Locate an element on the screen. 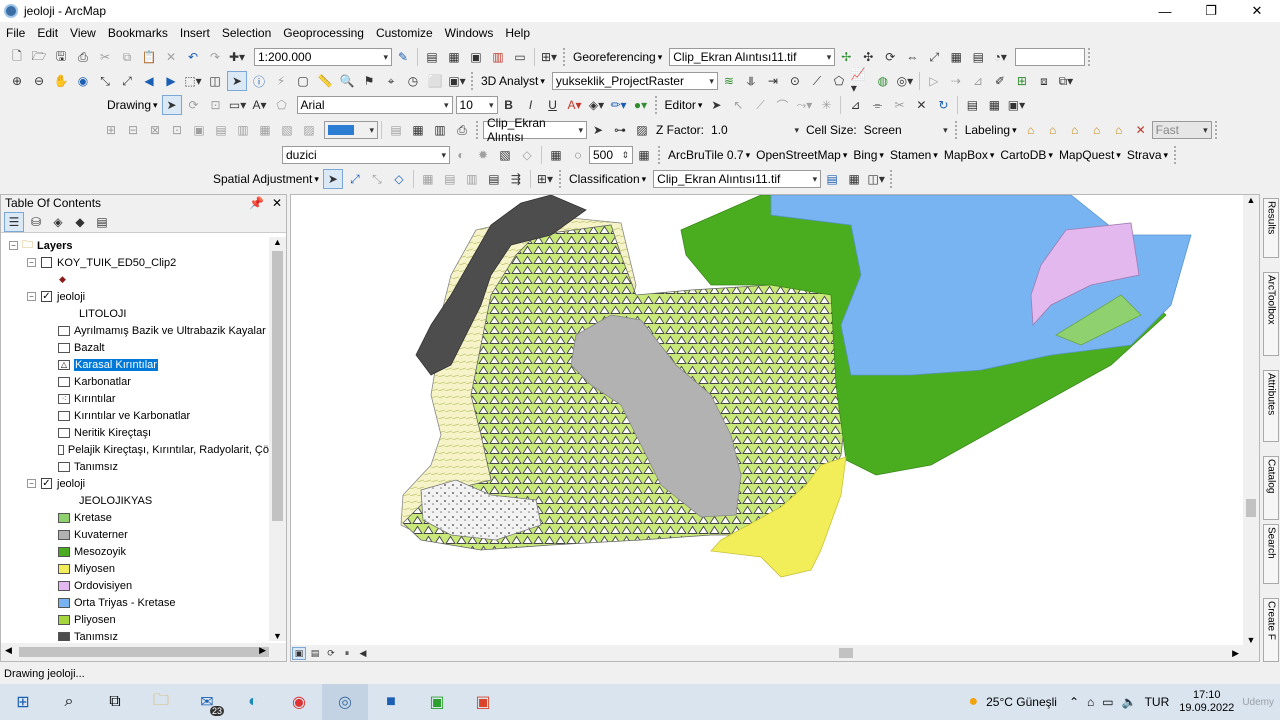  zfactor-combo: 1.0 ▾ is located at coordinates (755, 130).